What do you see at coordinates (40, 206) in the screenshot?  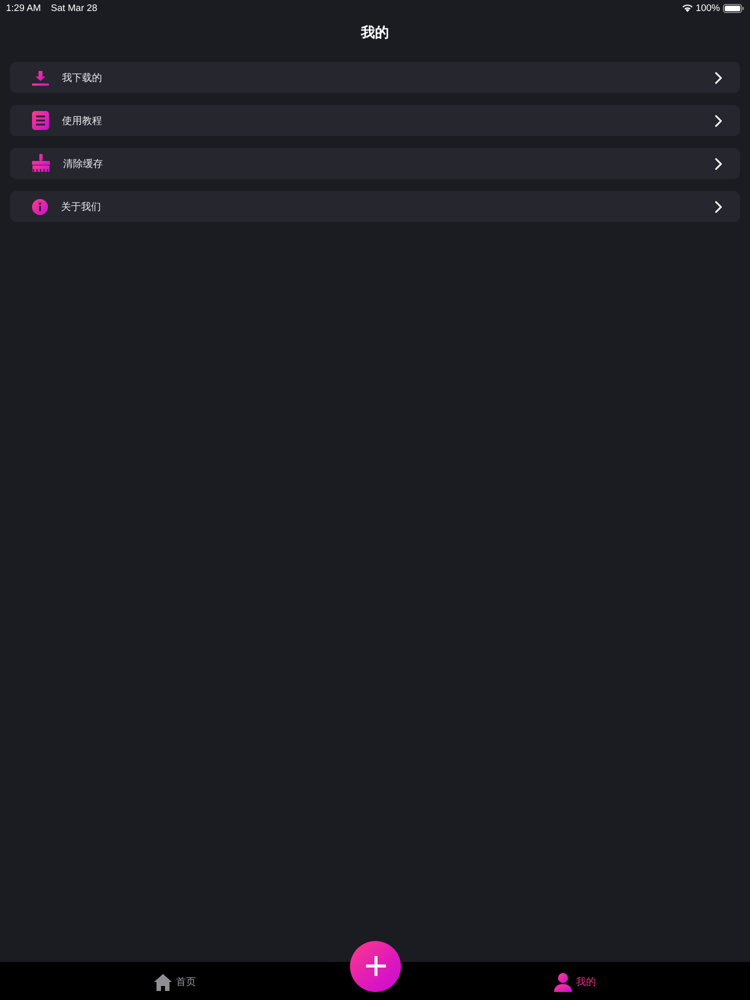 I see `info-icon` at bounding box center [40, 206].